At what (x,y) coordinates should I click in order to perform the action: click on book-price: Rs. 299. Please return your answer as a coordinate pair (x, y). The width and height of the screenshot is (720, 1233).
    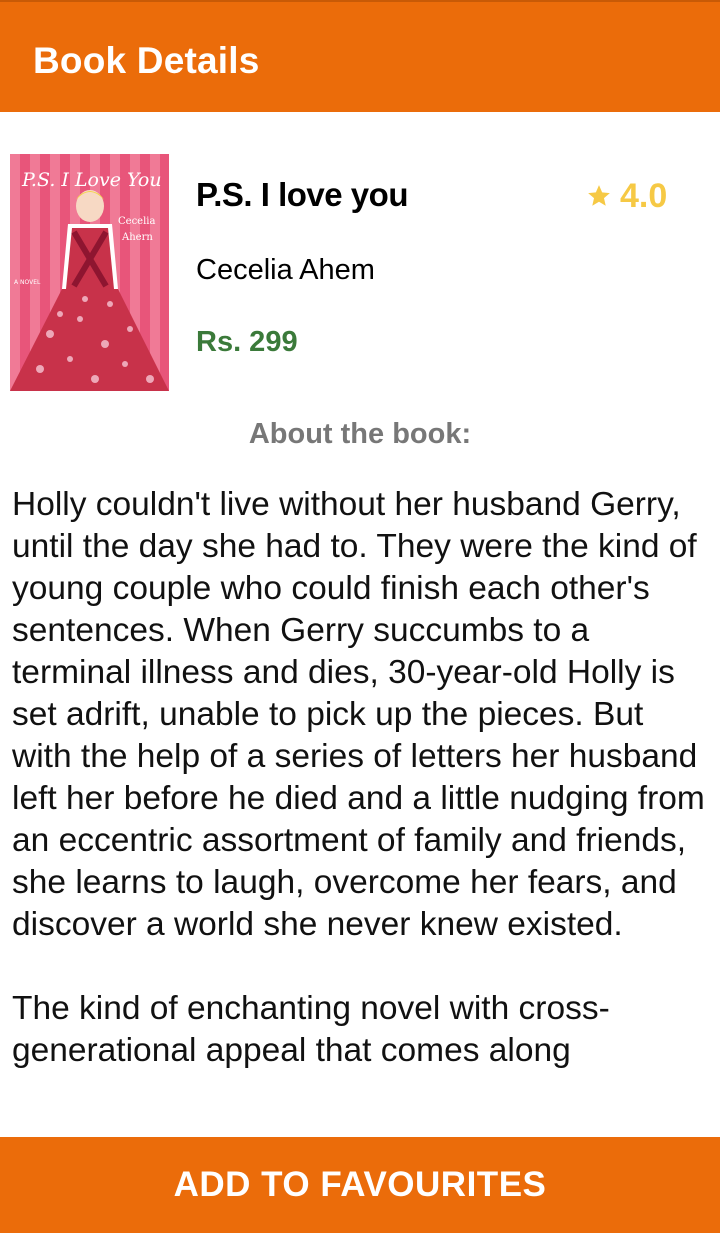
    Looking at the image, I should click on (247, 342).